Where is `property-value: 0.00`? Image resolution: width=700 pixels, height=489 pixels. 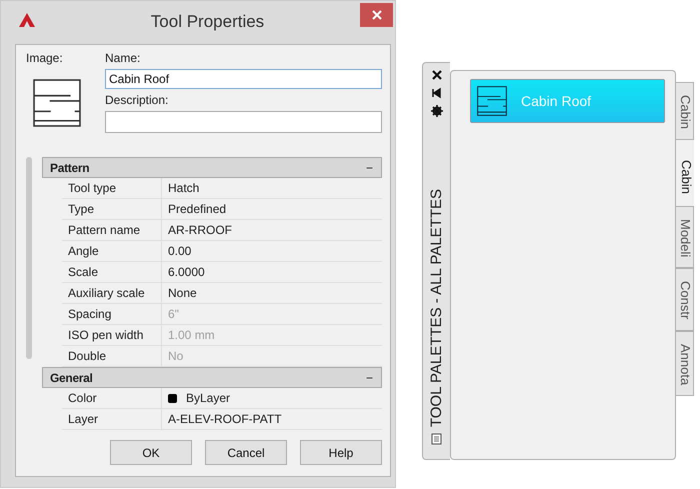
property-value: 0.00 is located at coordinates (272, 251).